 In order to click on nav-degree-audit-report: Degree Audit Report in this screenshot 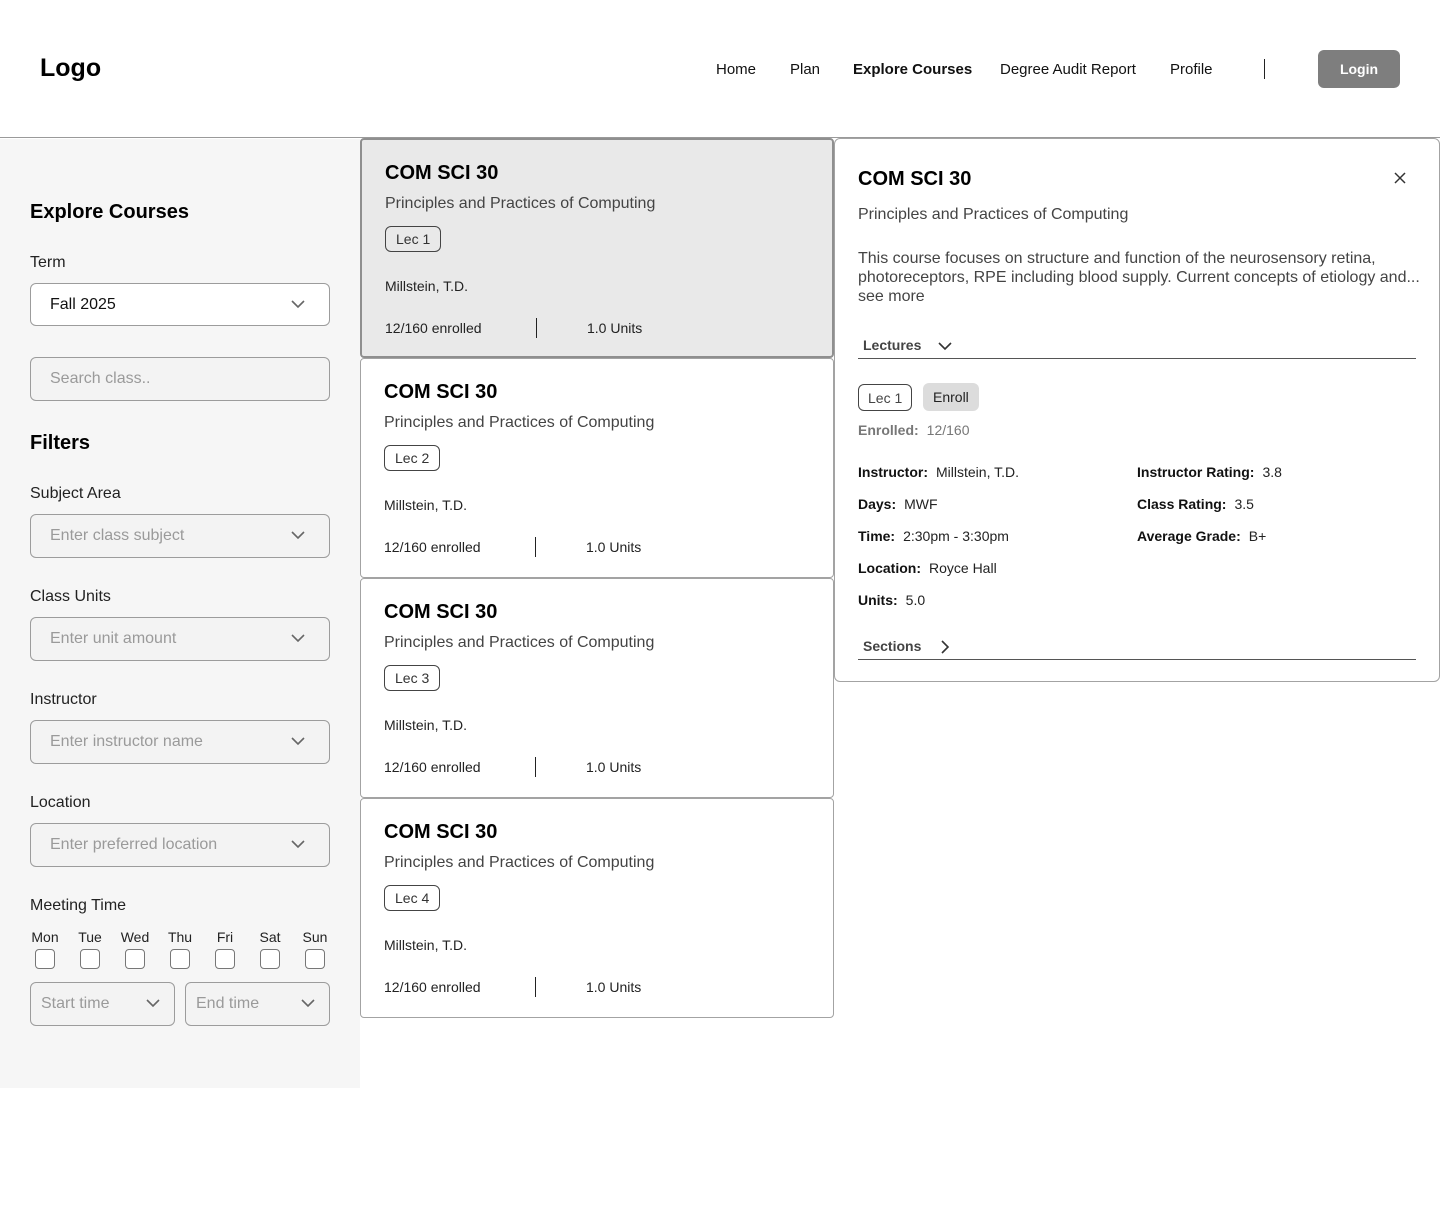, I will do `click(1068, 69)`.